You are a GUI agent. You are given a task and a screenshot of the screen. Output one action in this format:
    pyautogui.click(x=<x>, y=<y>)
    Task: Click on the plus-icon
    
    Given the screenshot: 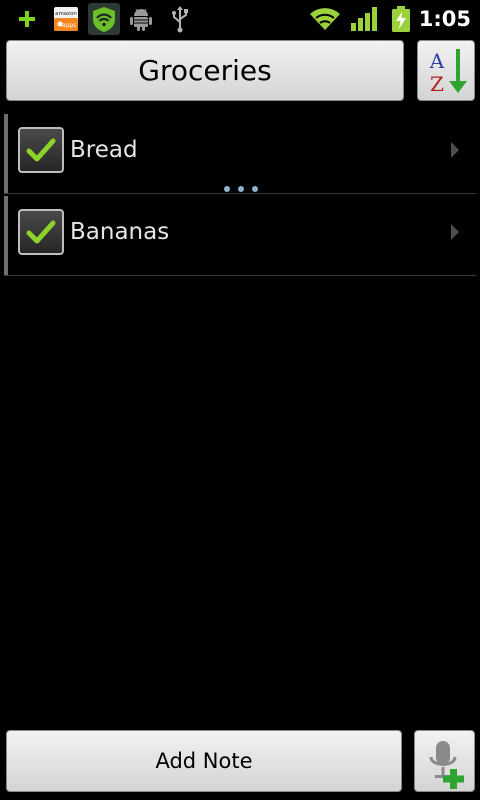 What is the action you would take?
    pyautogui.click(x=27, y=19)
    